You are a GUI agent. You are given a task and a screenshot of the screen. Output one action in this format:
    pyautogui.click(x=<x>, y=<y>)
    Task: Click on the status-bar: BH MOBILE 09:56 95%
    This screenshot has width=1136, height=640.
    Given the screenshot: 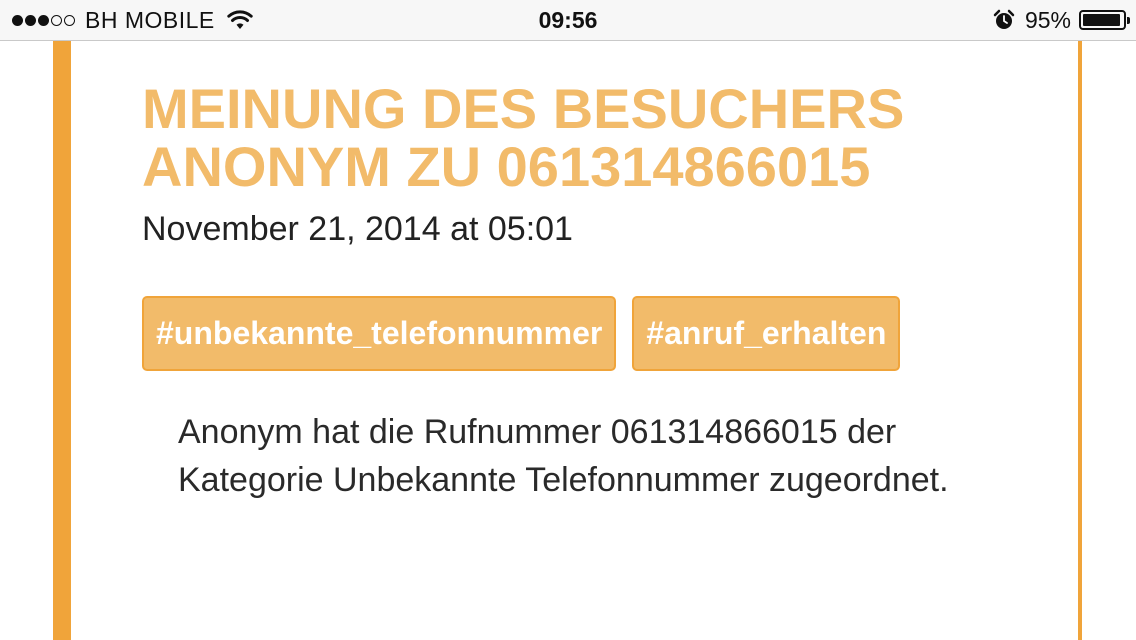 What is the action you would take?
    pyautogui.click(x=568, y=20)
    